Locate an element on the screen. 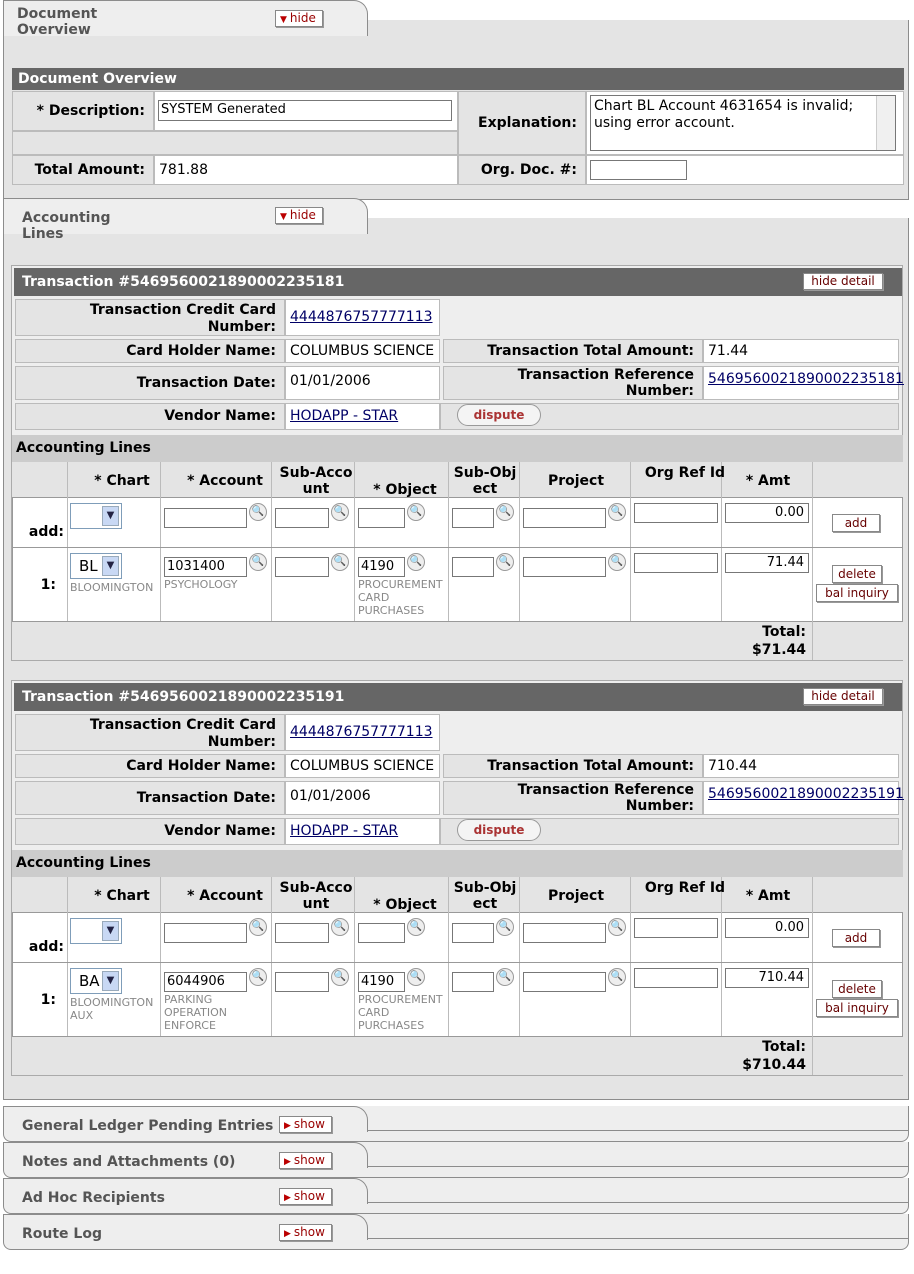  date-value: 01/01/2006 is located at coordinates (362, 798).